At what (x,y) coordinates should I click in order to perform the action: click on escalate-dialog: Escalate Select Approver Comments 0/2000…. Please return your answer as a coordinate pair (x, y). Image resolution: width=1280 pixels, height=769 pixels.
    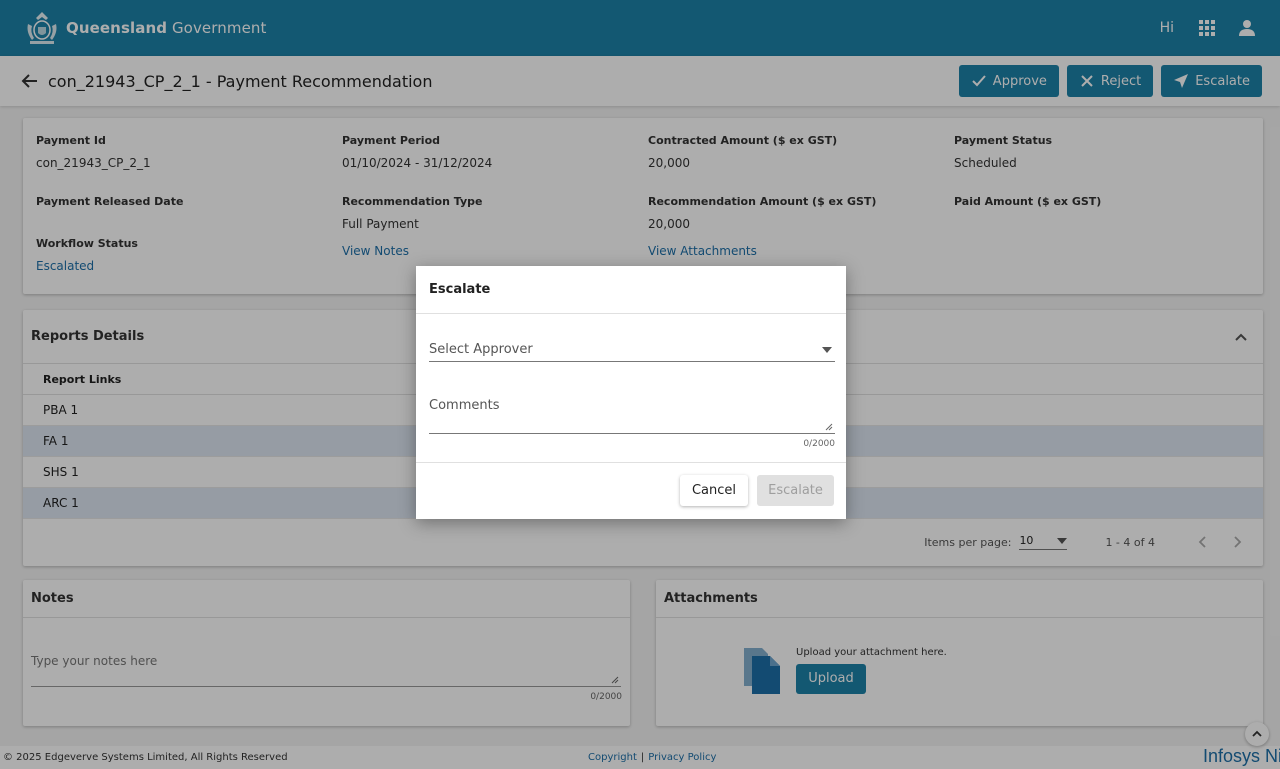
    Looking at the image, I should click on (631, 392).